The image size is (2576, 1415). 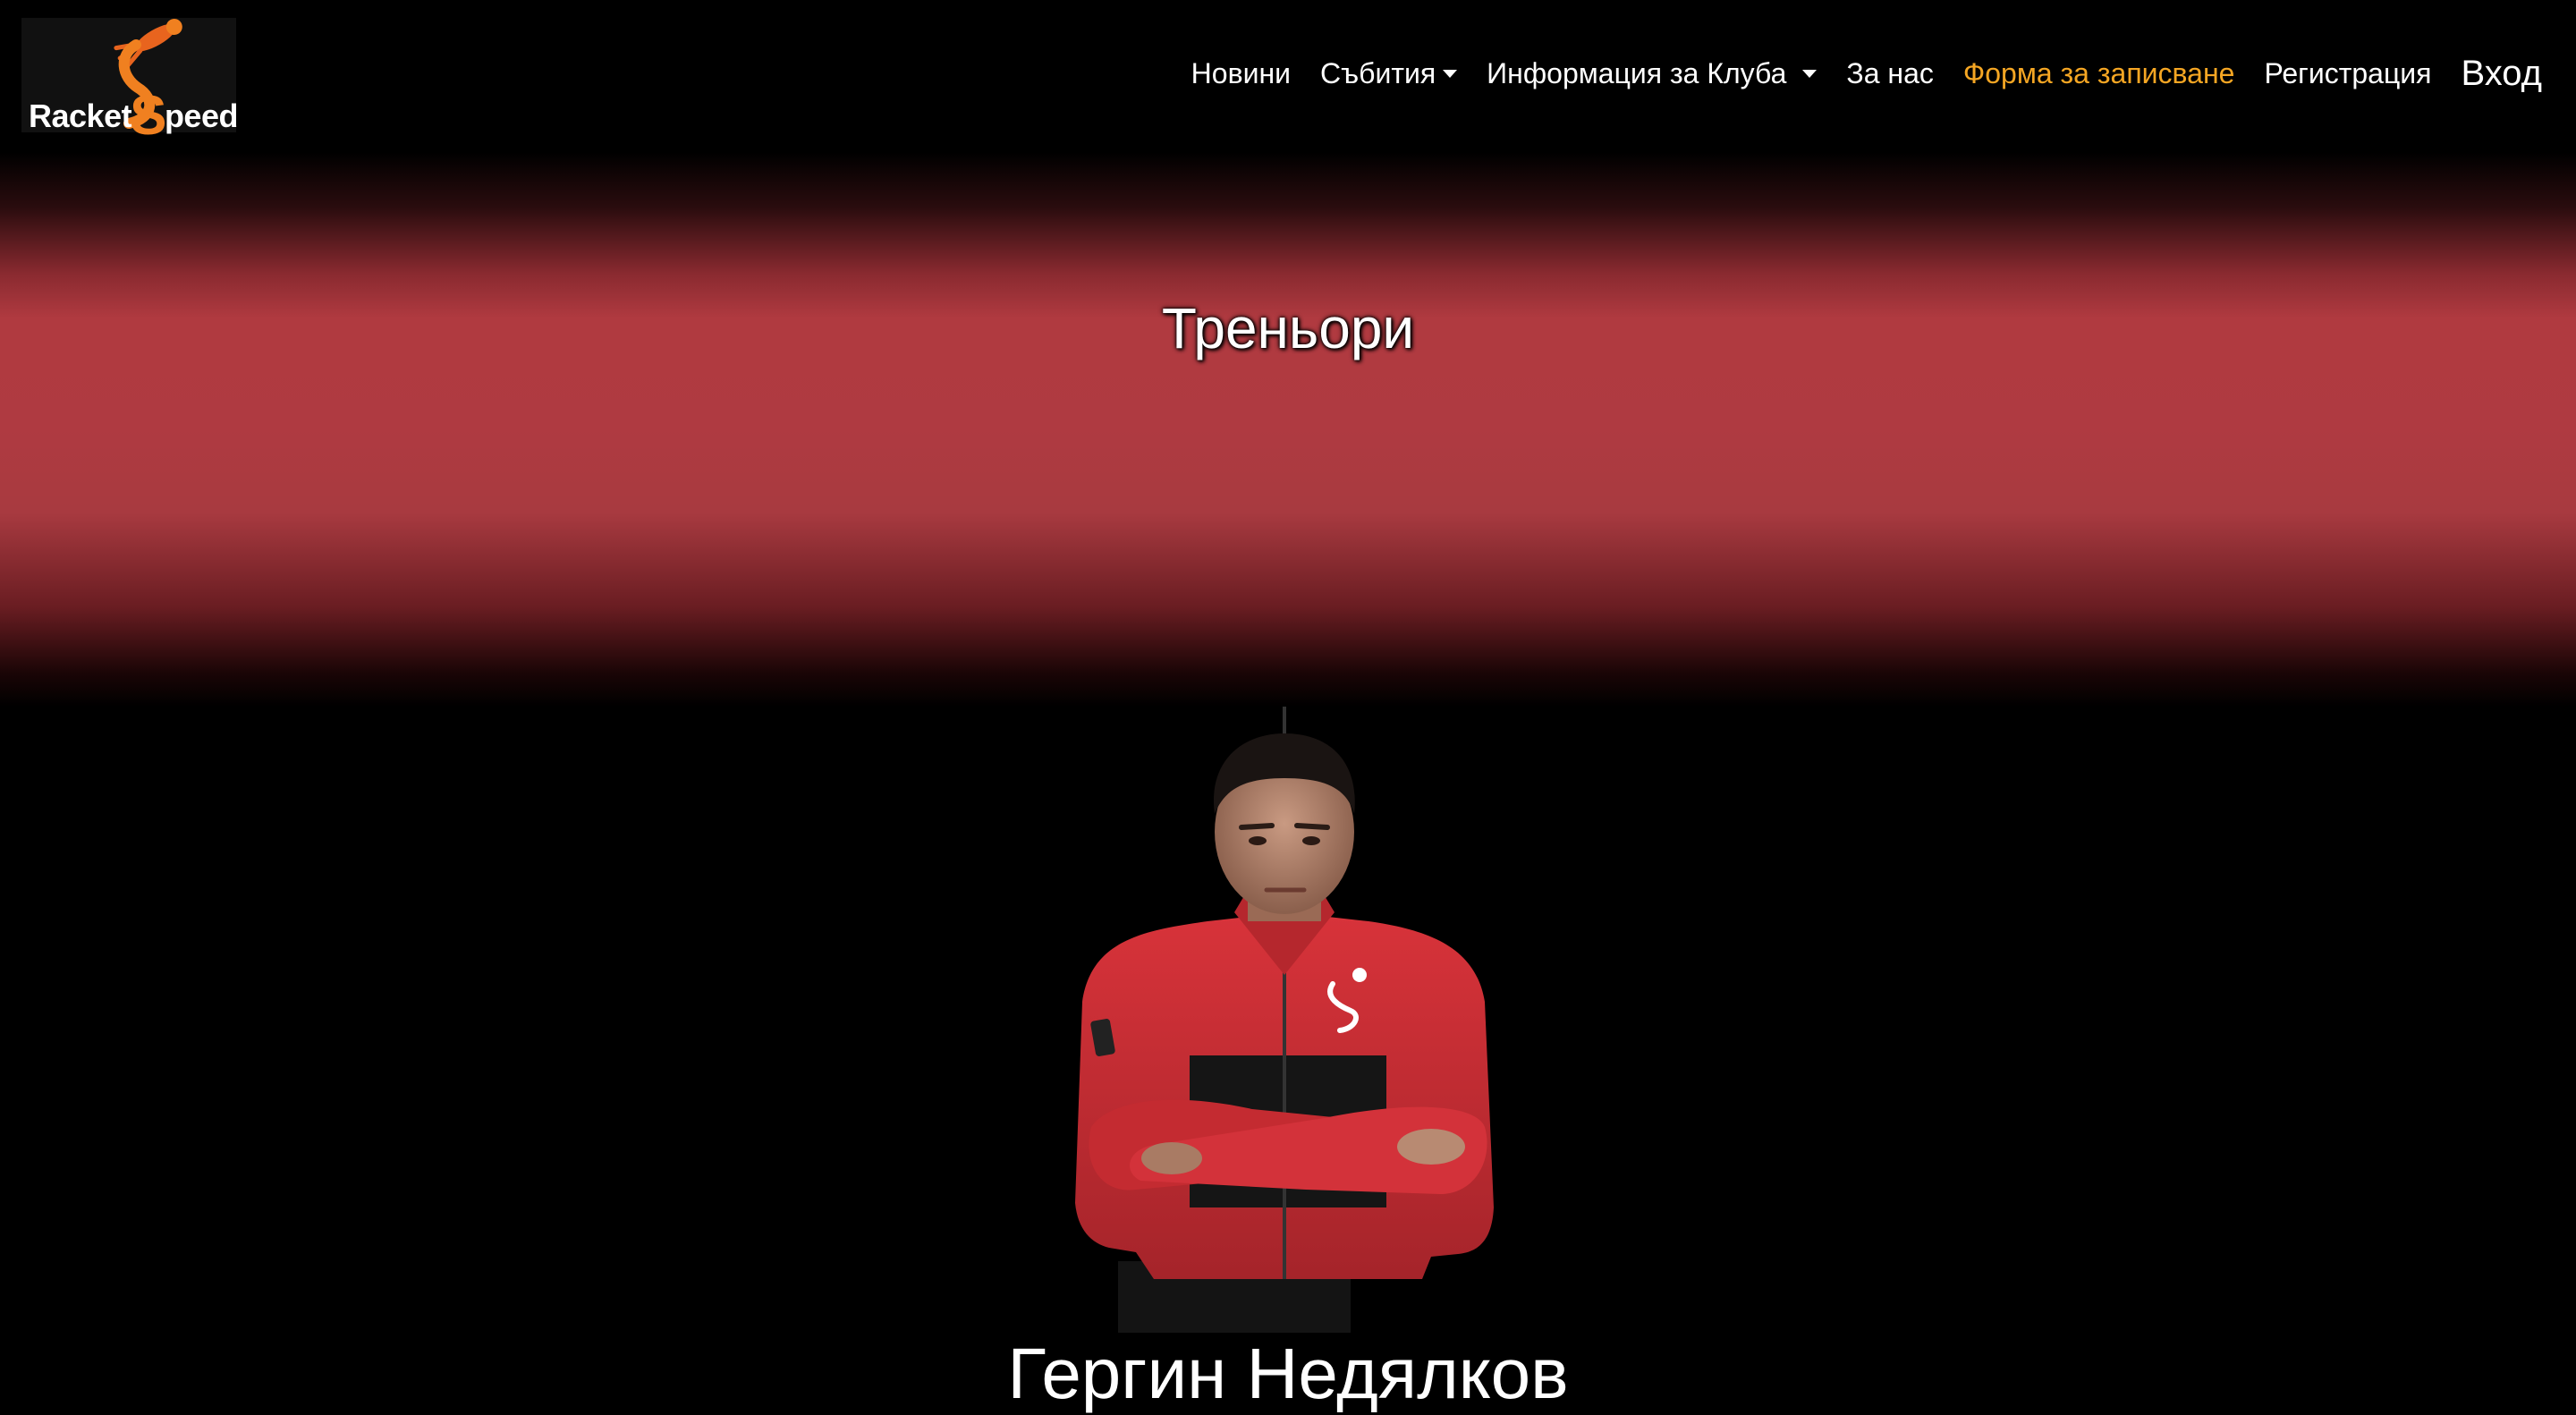 I want to click on nav-news: Новини, so click(x=1241, y=73).